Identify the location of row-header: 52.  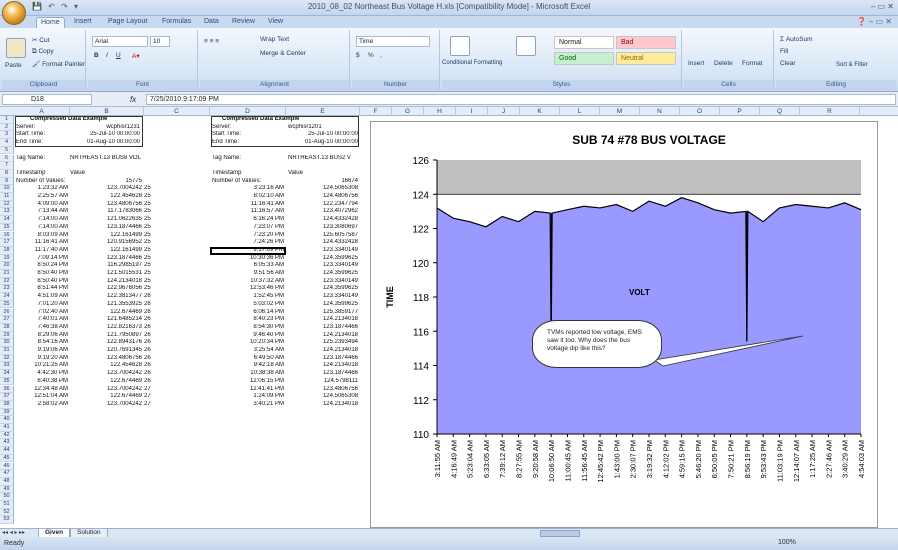
(7, 512).